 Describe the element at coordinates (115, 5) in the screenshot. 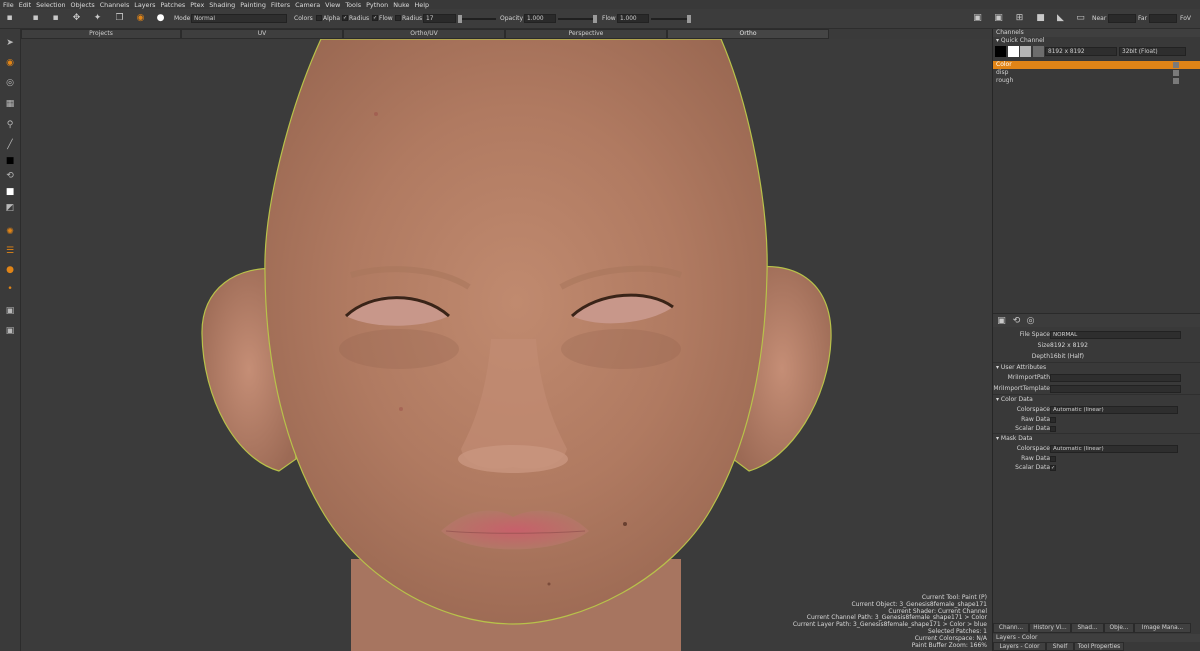

I see `menu-channels: Channels` at that location.